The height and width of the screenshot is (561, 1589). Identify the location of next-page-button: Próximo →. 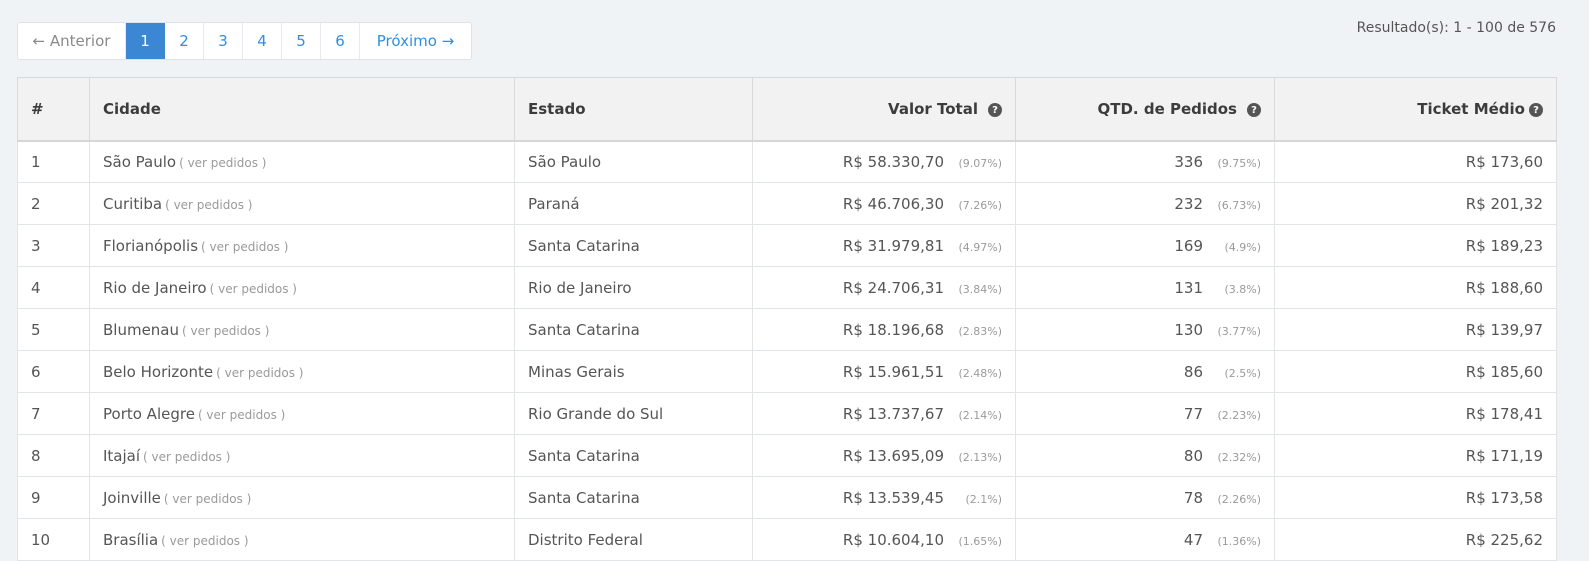
(415, 41).